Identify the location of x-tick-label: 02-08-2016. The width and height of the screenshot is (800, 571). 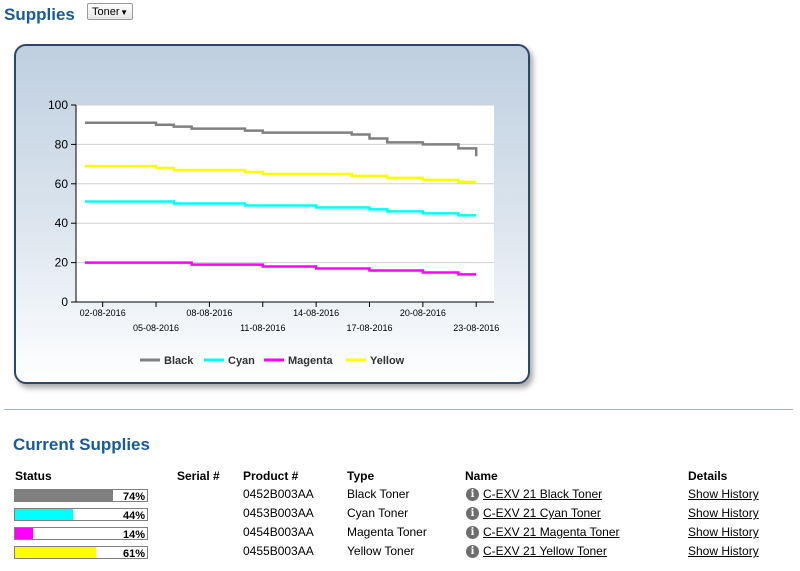
(103, 313).